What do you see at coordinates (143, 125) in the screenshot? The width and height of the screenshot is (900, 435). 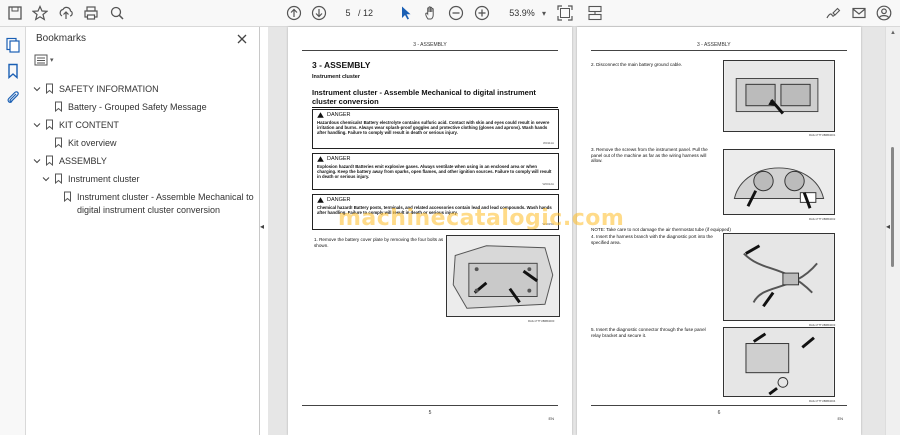 I see `bookmark-item-kit-content: KIT CONTENT` at bounding box center [143, 125].